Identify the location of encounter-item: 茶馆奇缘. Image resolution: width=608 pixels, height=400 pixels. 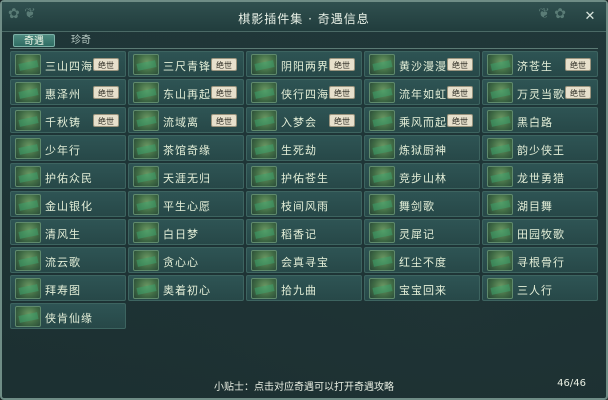
(186, 148).